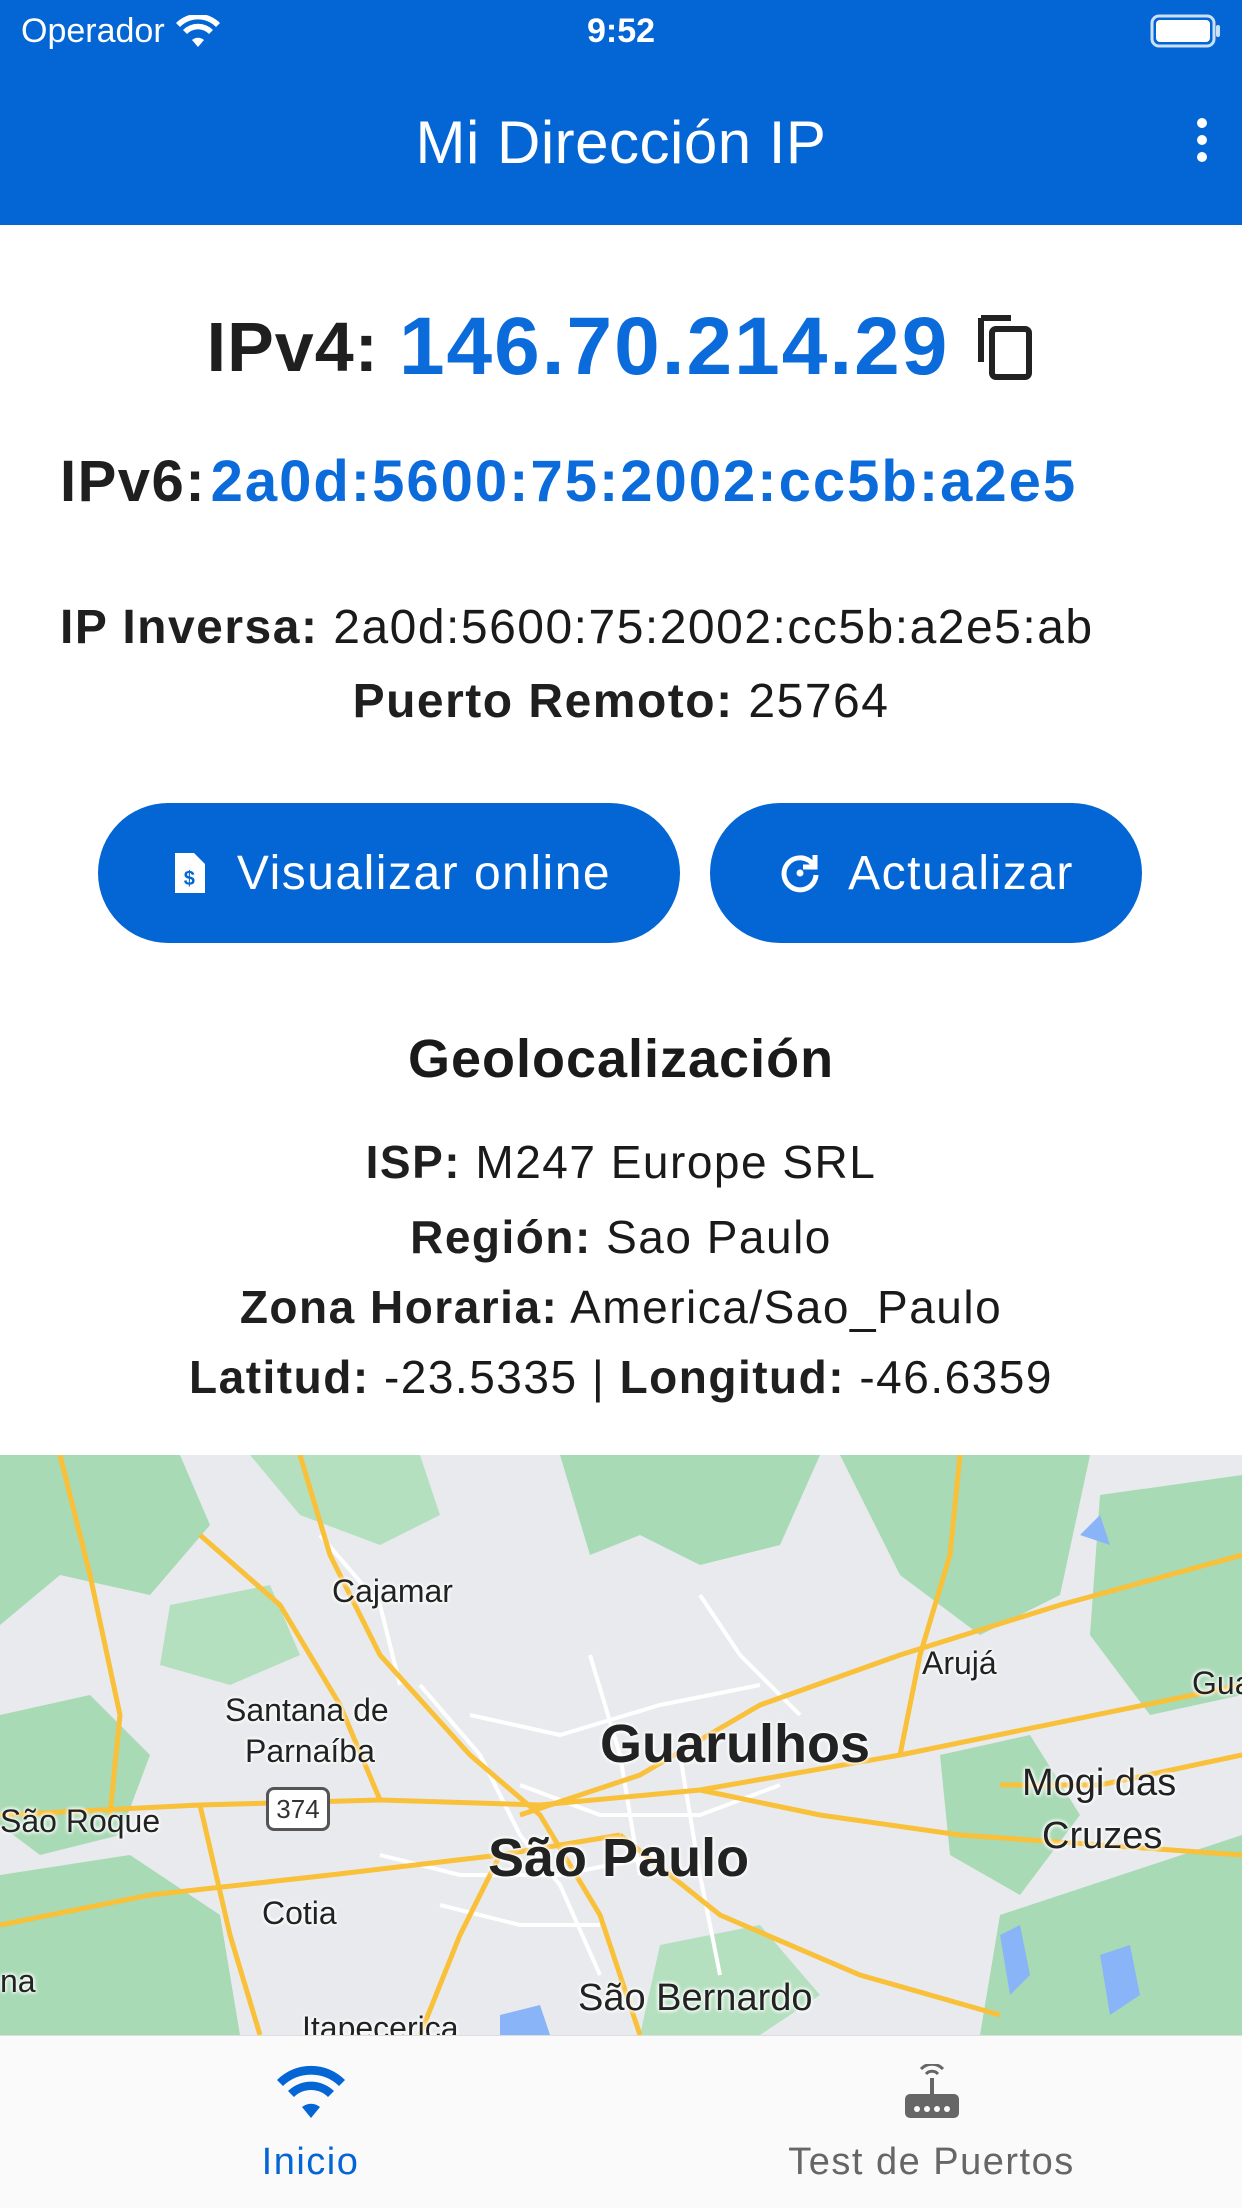 The image size is (1242, 2208). Describe the element at coordinates (543, 701) in the screenshot. I see `remote-port-label: Puerto Remoto:` at that location.